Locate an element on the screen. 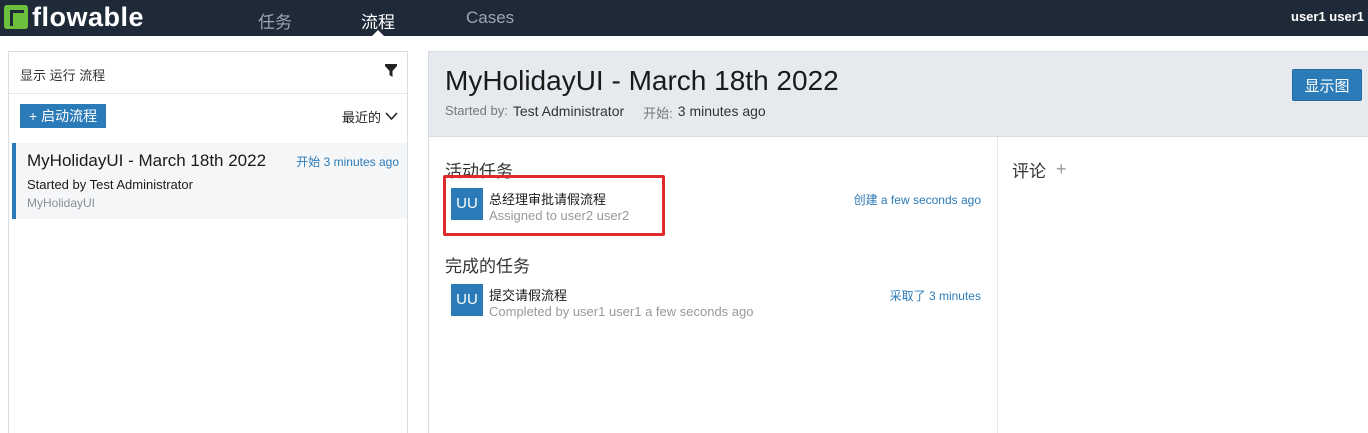  sort-label: 最近的 is located at coordinates (362, 117).